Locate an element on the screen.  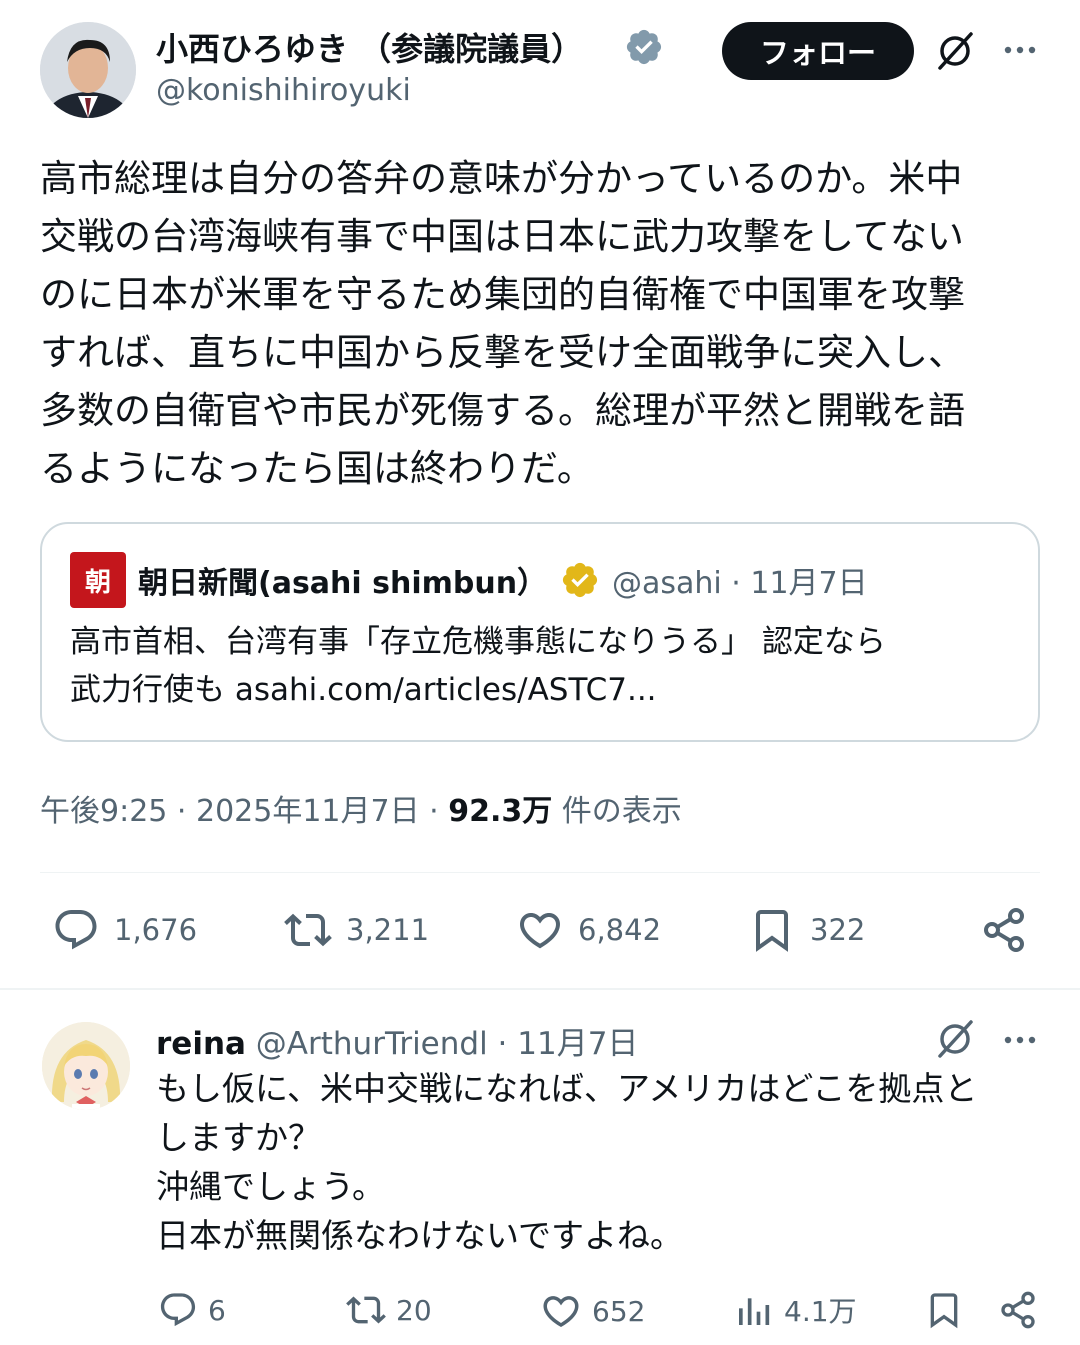
like-button: 6,842 is located at coordinates (588, 930).